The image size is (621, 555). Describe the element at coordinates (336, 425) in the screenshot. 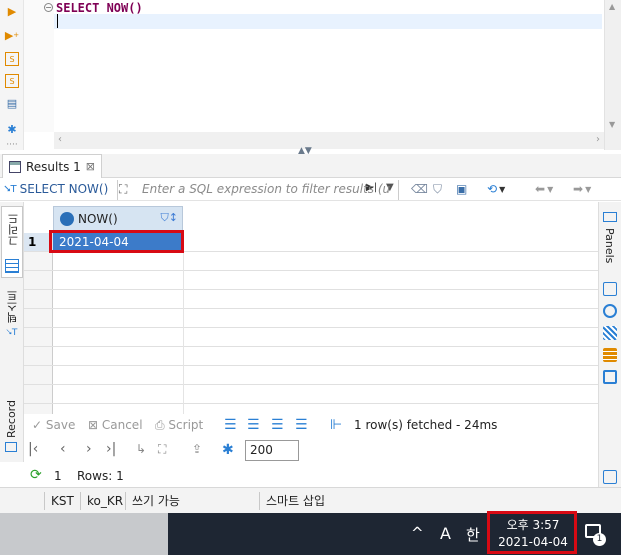

I see `fetch-info-icon: ⊩` at that location.